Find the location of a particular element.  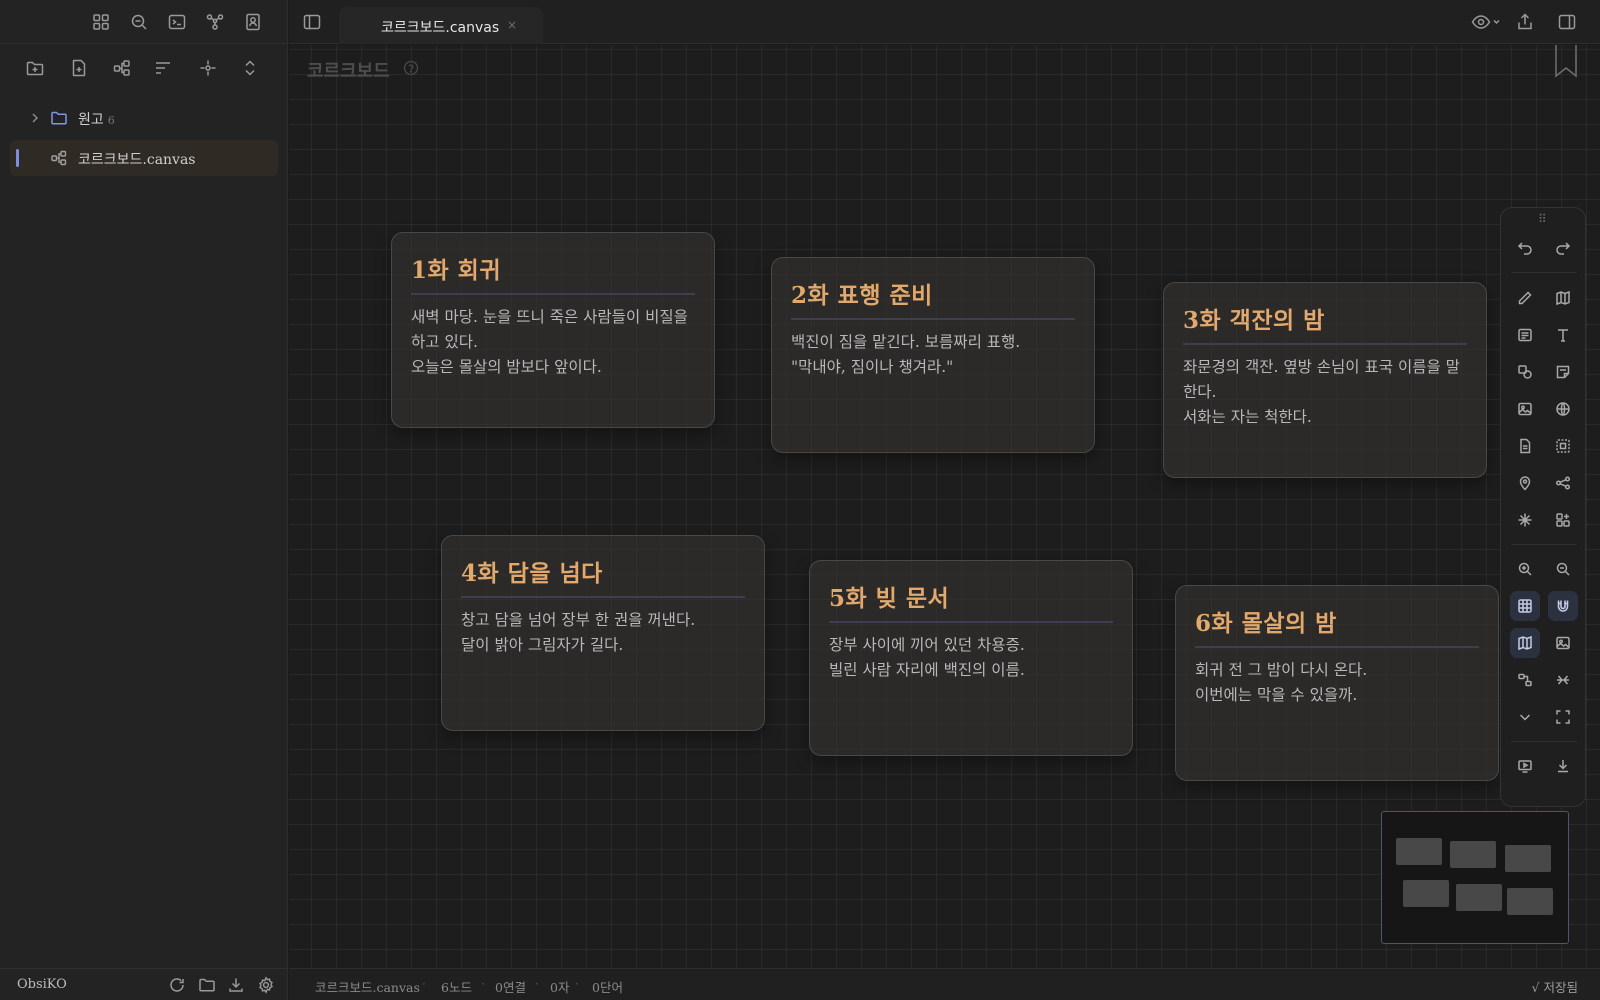

zoom-in-icon is located at coordinates (1525, 569).